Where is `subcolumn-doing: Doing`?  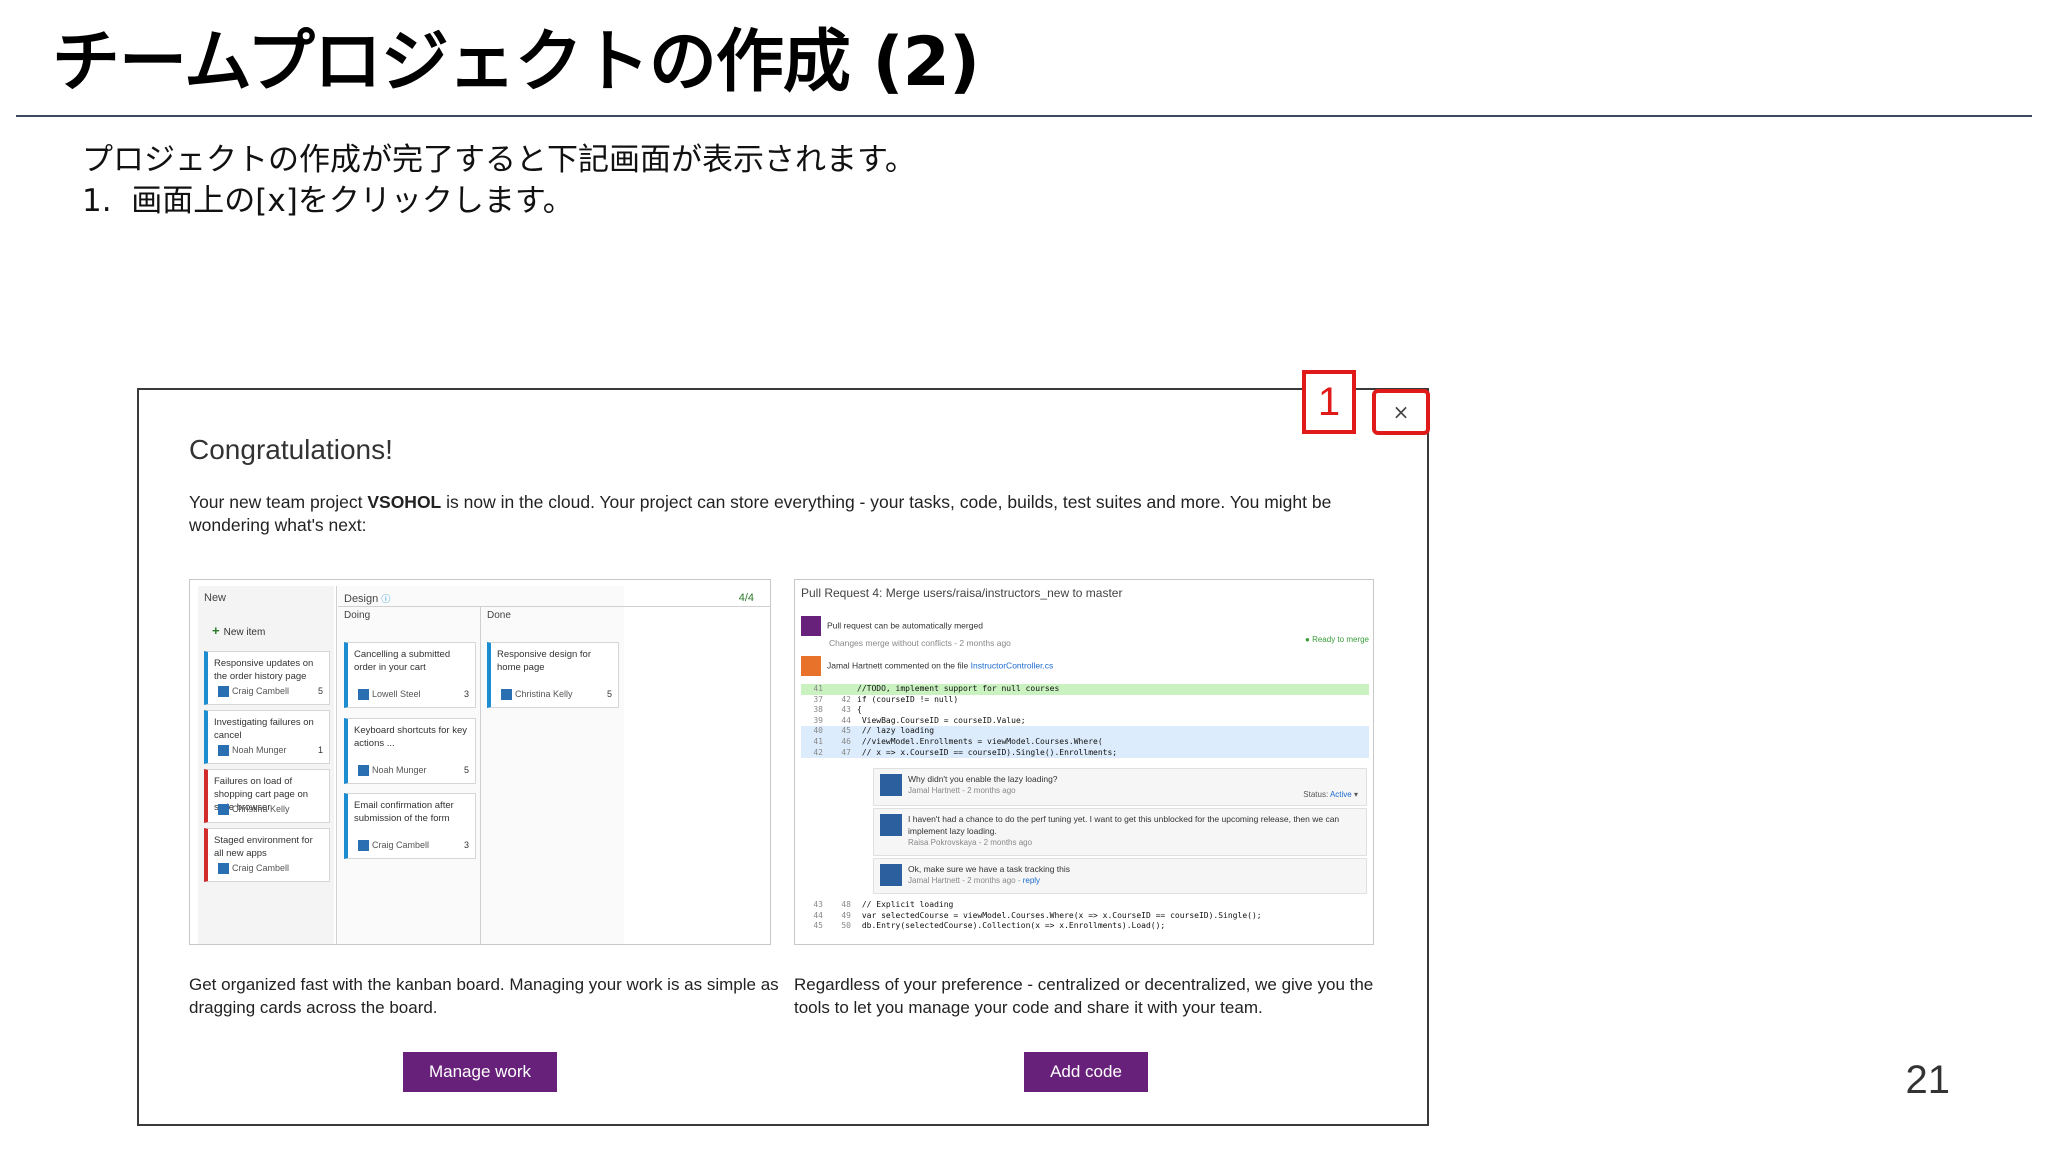 subcolumn-doing: Doing is located at coordinates (357, 615).